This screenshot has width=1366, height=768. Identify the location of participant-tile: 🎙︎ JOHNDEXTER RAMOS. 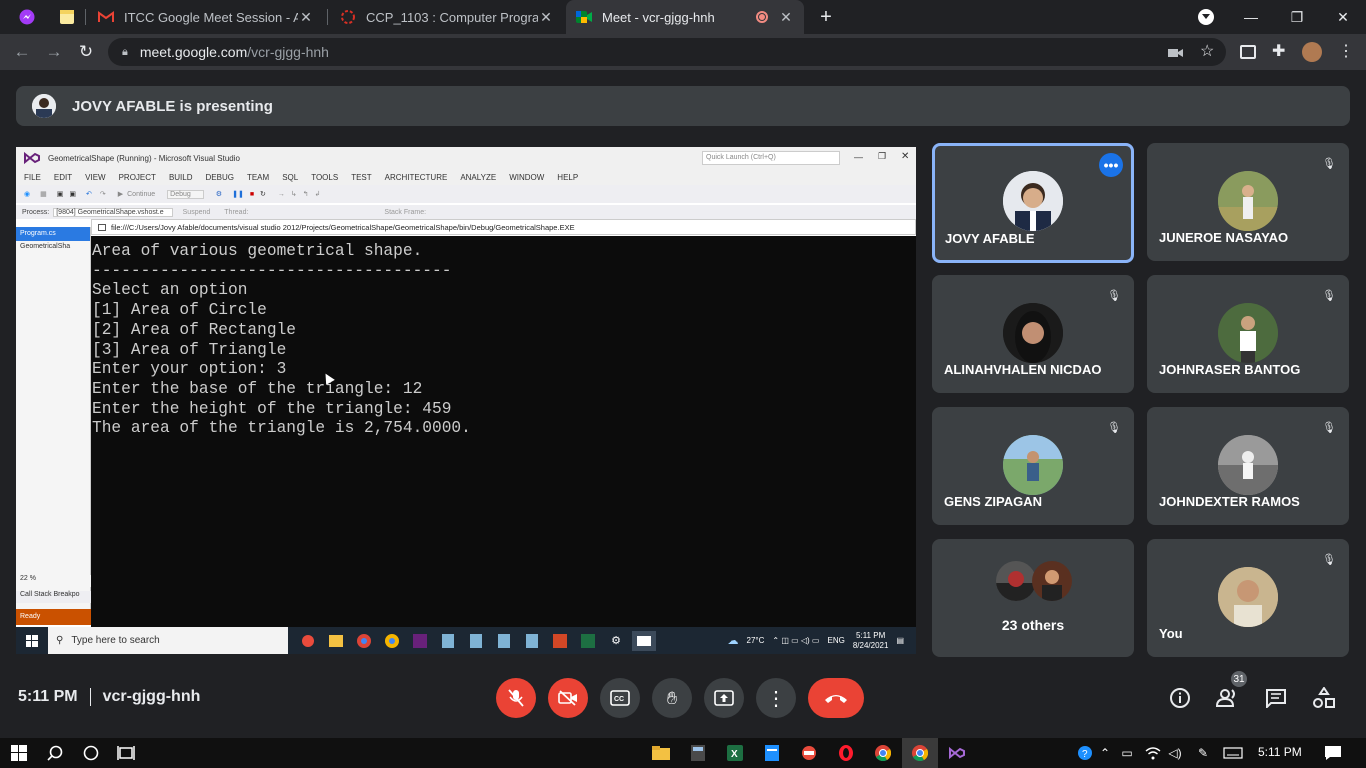
(1248, 466).